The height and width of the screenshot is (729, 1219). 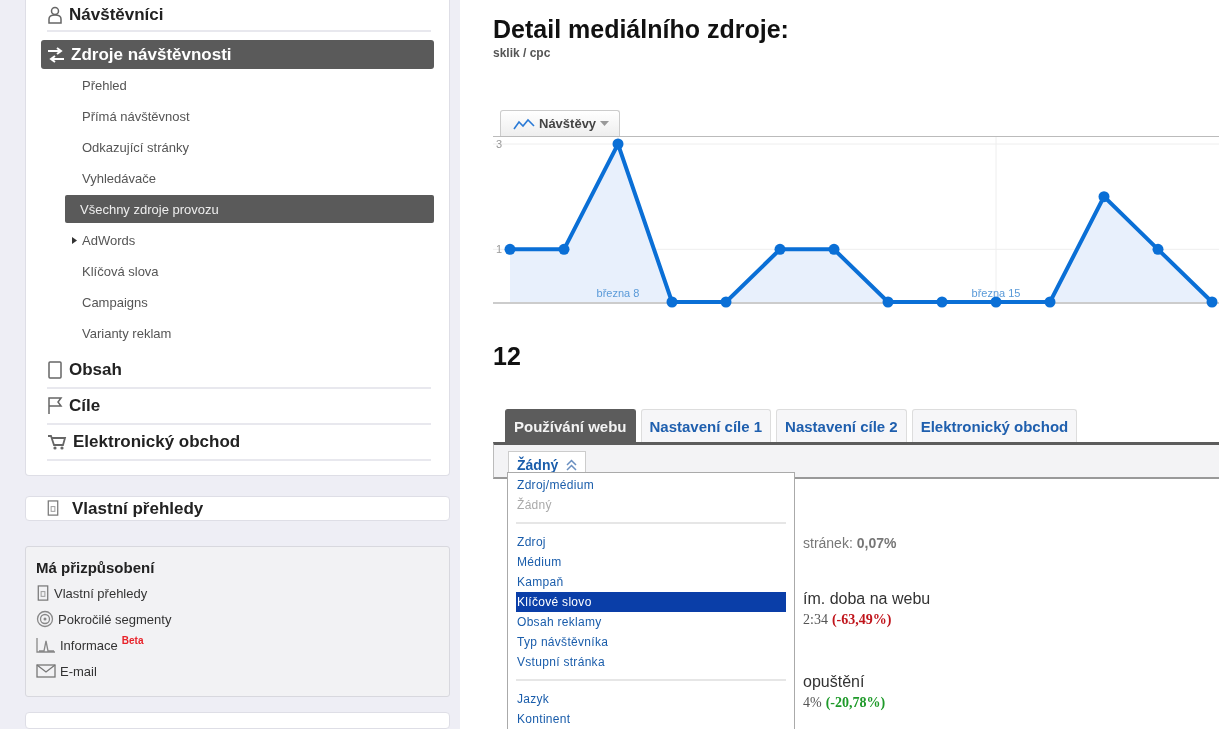 What do you see at coordinates (651, 699) in the screenshot?
I see `menu-item: Jazyk` at bounding box center [651, 699].